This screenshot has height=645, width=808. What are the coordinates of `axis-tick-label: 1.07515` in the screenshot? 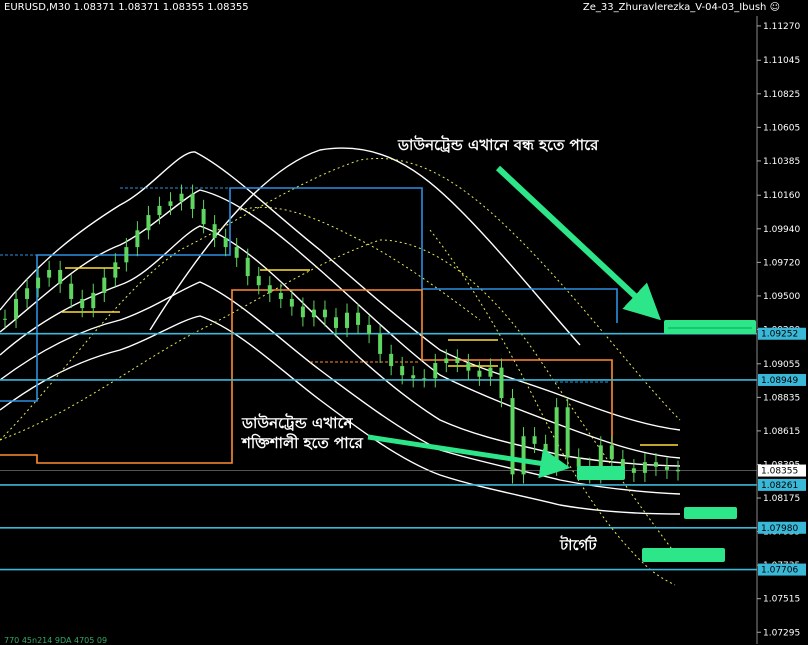 It's located at (781, 600).